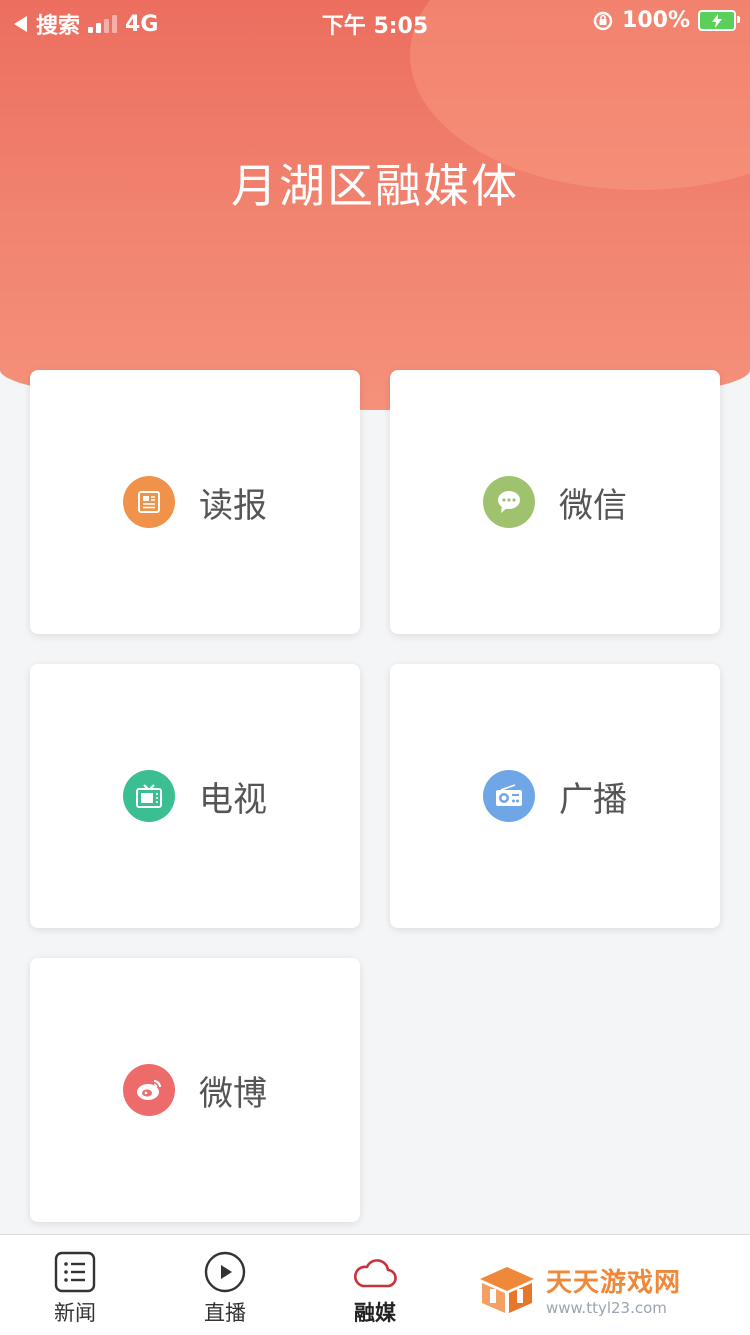 This screenshot has width=750, height=1335. I want to click on card-weibo: 微博, so click(195, 1090).